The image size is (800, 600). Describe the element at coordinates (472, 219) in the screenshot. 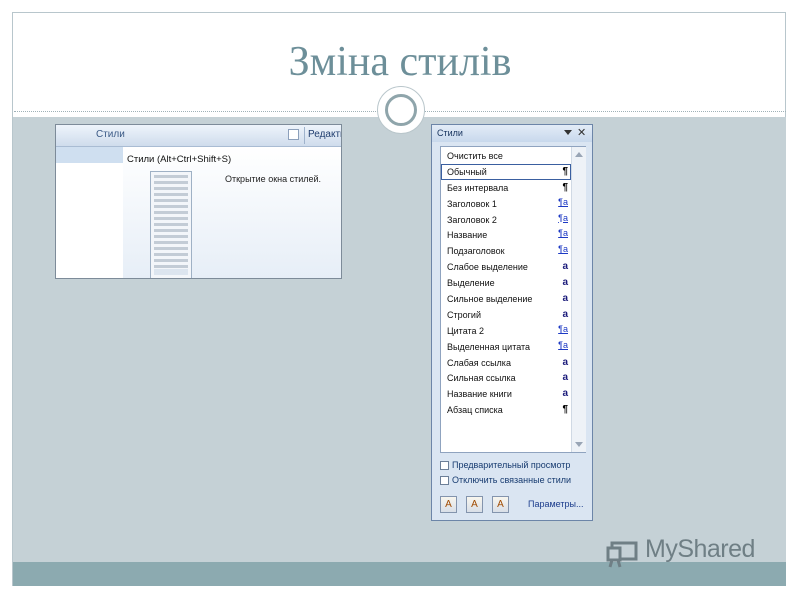

I see `style-item-label: Заголовок 2` at that location.